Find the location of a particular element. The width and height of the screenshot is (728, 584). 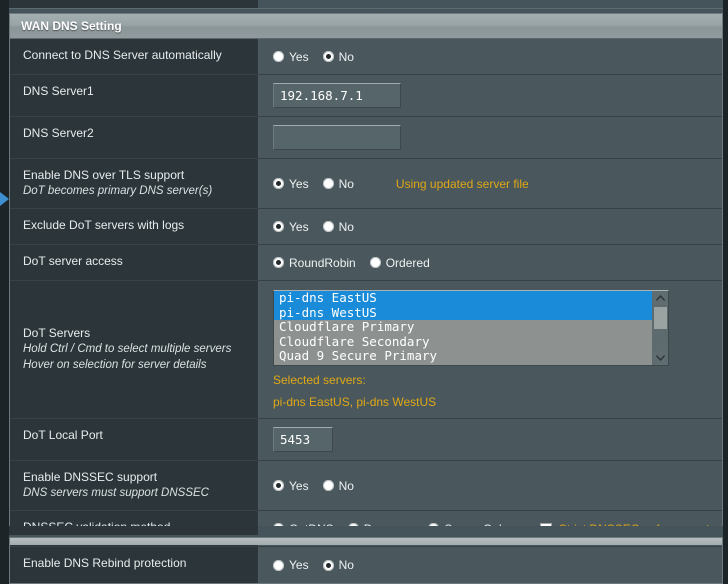

label-connect-dns-automatically: Connect to DNS Server automatically is located at coordinates (134, 56).